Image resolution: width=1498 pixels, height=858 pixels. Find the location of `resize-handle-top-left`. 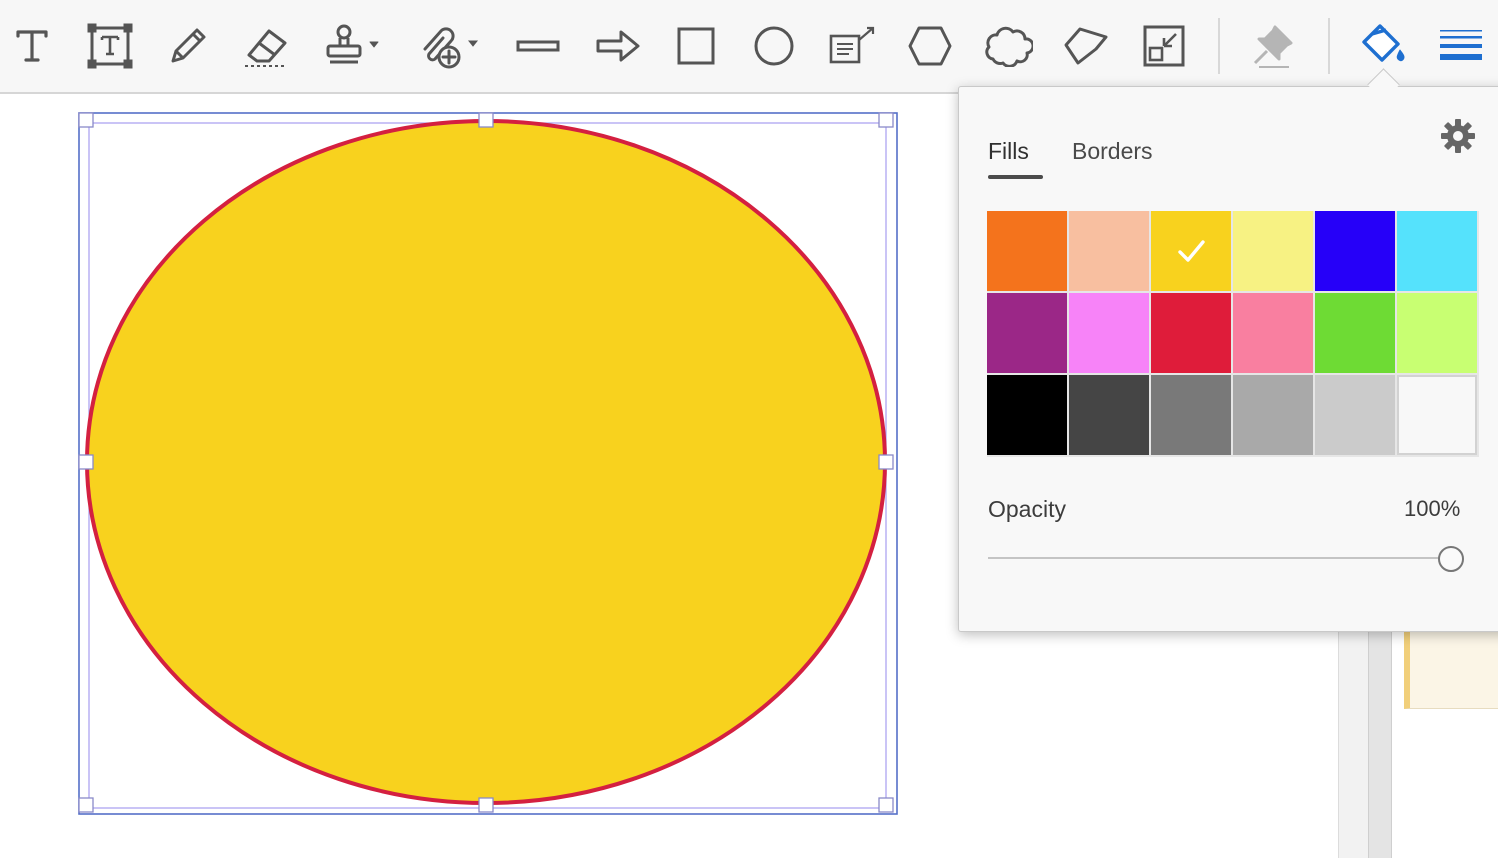

resize-handle-top-left is located at coordinates (86, 120).